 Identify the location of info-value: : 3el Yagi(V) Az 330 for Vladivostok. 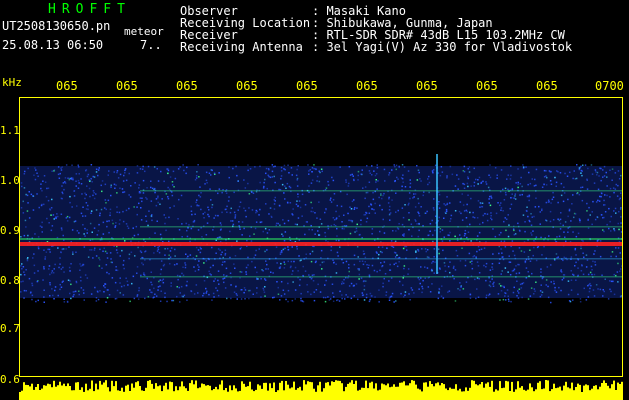
(442, 47).